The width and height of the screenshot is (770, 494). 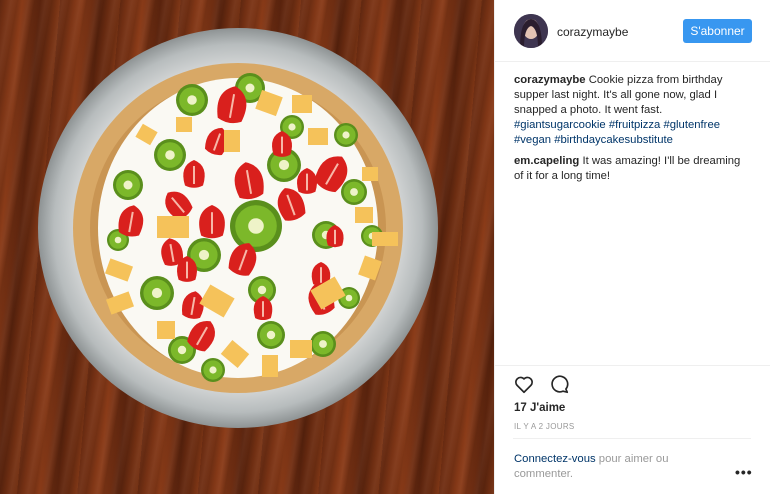 I want to click on actions-divider, so click(x=632, y=370).